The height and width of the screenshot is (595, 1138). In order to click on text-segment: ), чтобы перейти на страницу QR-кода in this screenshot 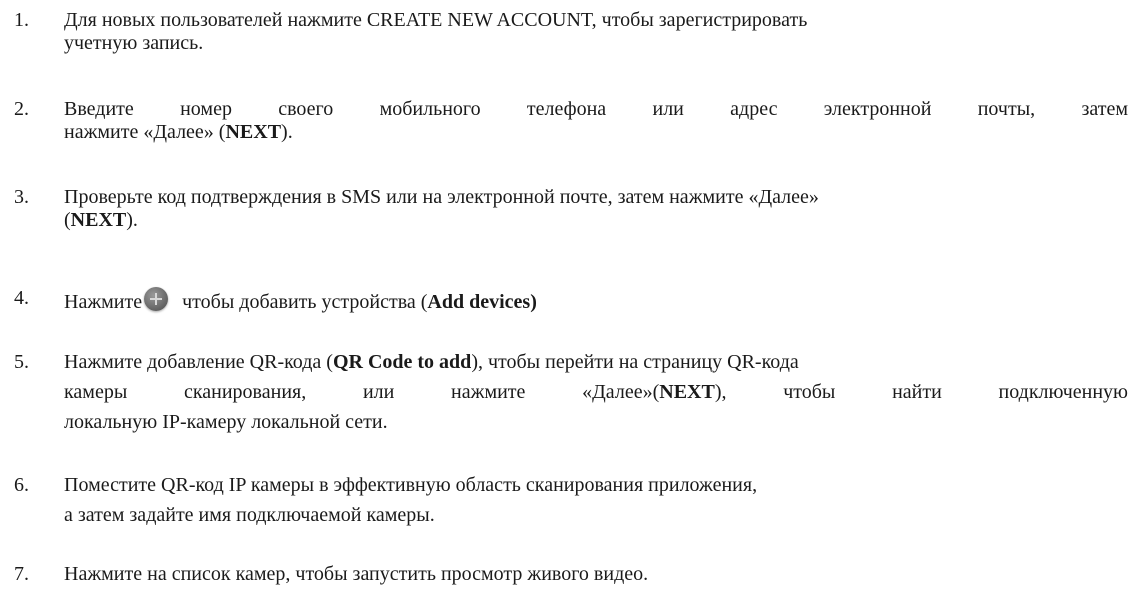, I will do `click(635, 362)`.